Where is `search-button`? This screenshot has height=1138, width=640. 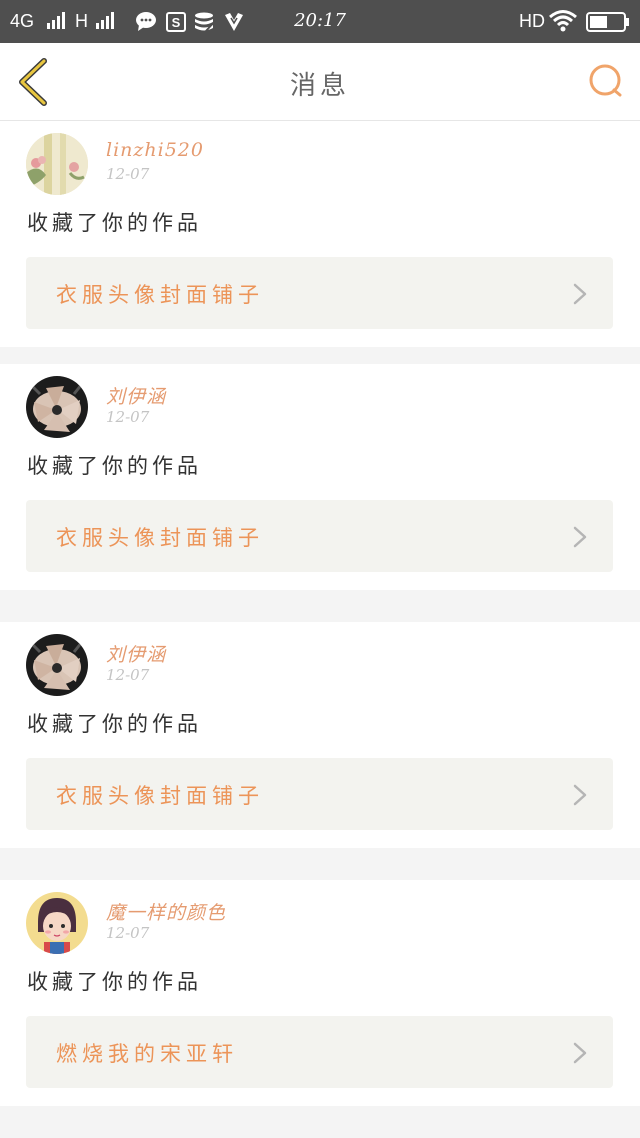 search-button is located at coordinates (606, 81).